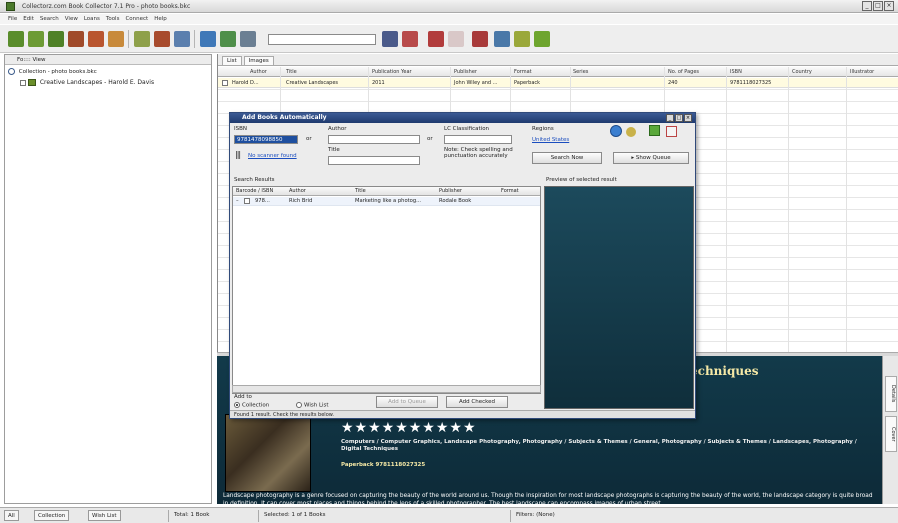  What do you see at coordinates (374, 160) in the screenshot?
I see `title-input` at bounding box center [374, 160].